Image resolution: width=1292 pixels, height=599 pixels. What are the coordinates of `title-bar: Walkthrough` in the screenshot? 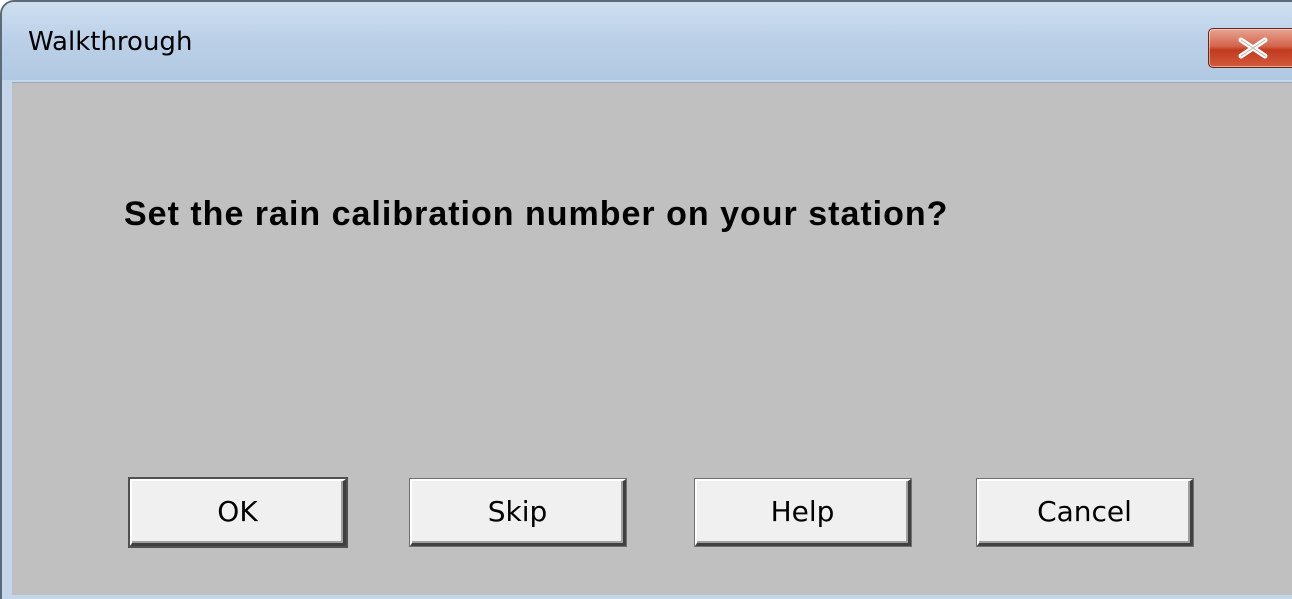 It's located at (647, 41).